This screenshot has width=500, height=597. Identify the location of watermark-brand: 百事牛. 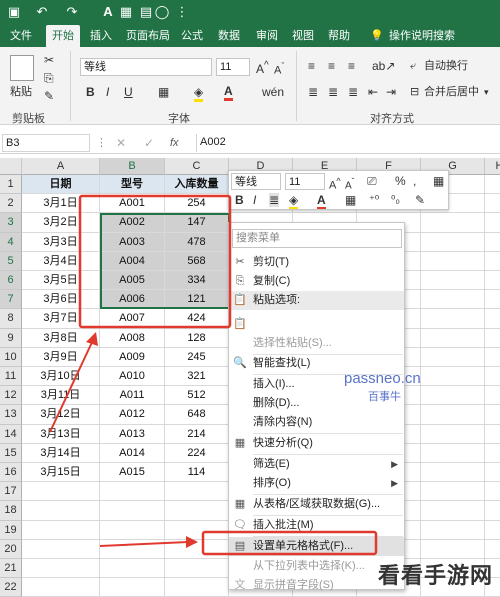
(384, 397).